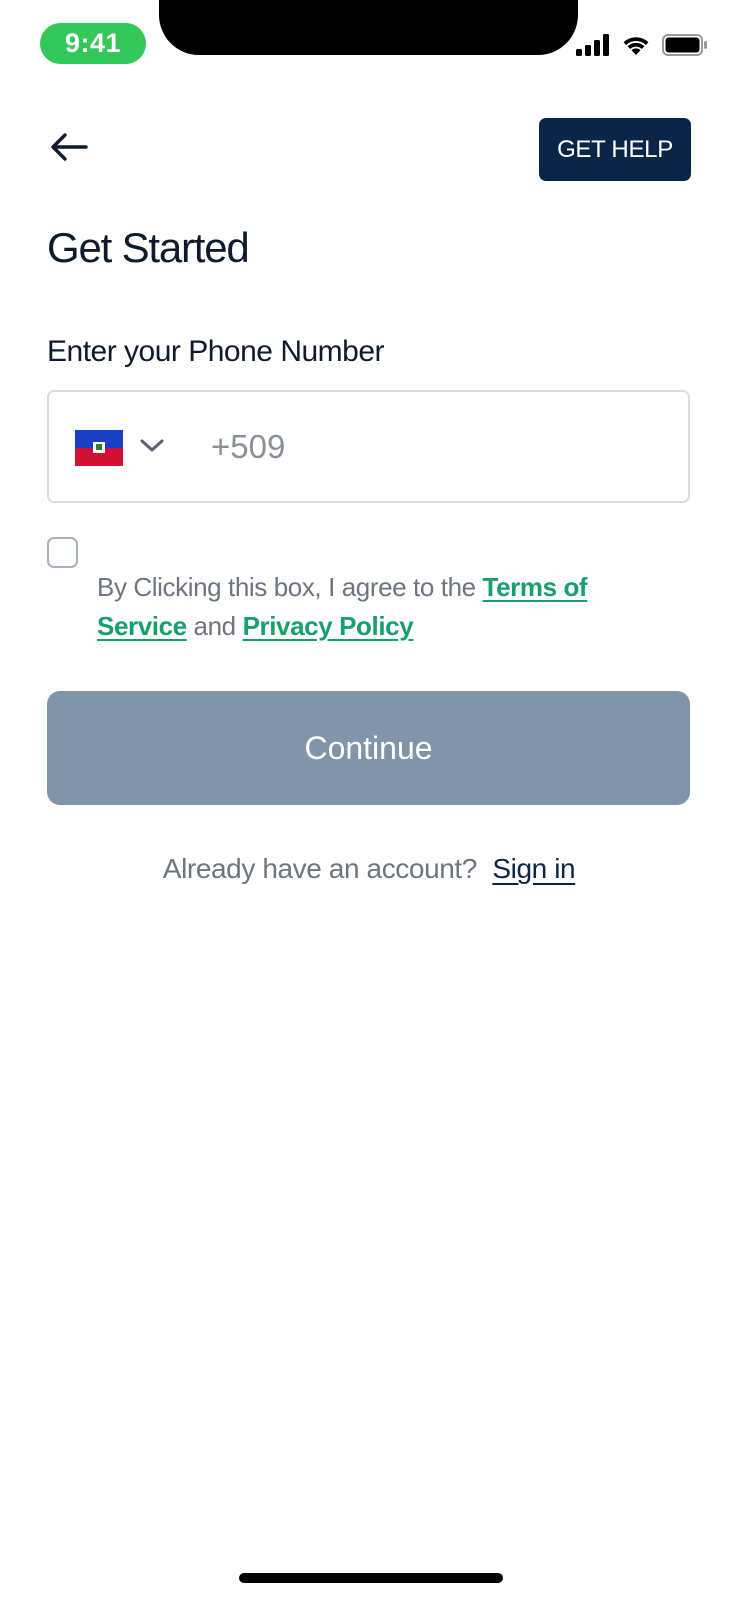 The height and width of the screenshot is (1600, 738). What do you see at coordinates (152, 448) in the screenshot?
I see `chevron-down-icon` at bounding box center [152, 448].